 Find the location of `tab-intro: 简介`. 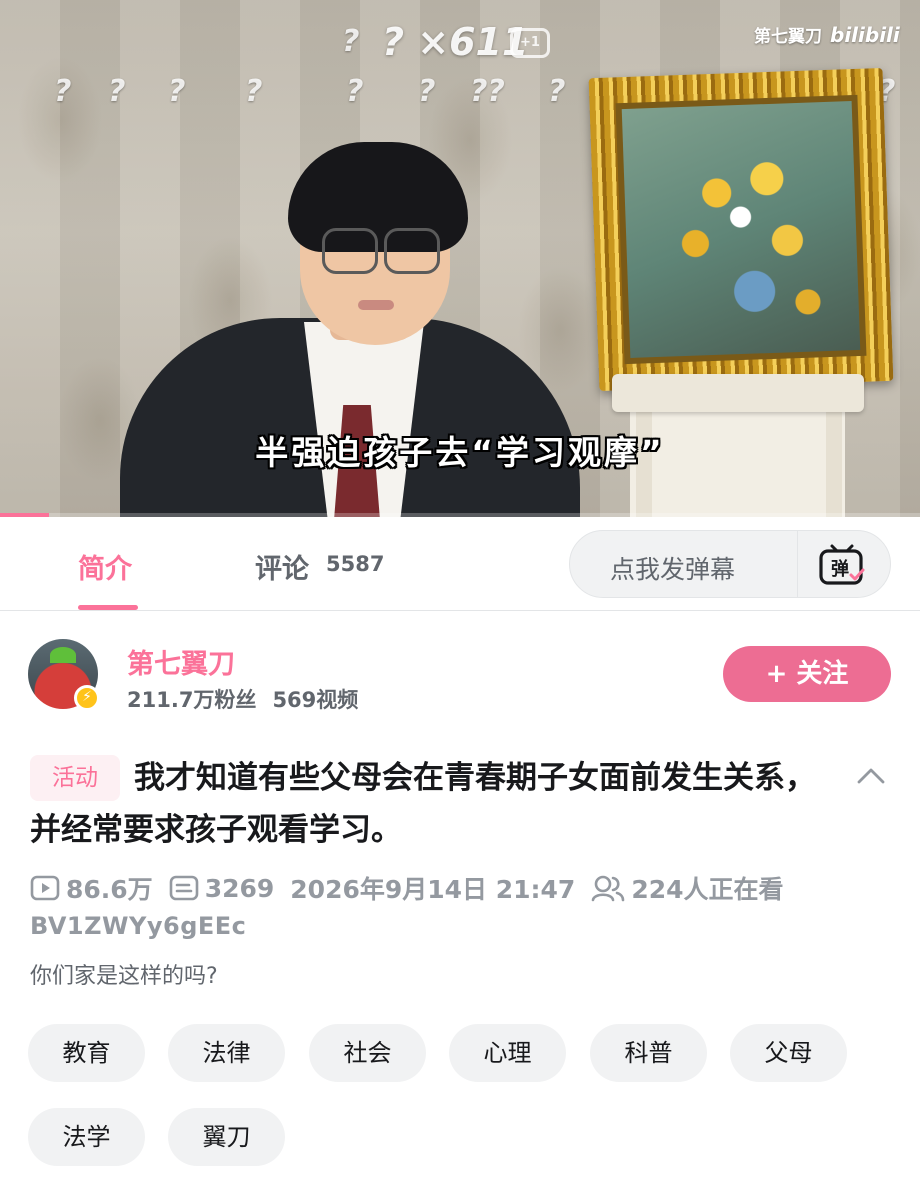

tab-intro: 简介 is located at coordinates (105, 566).